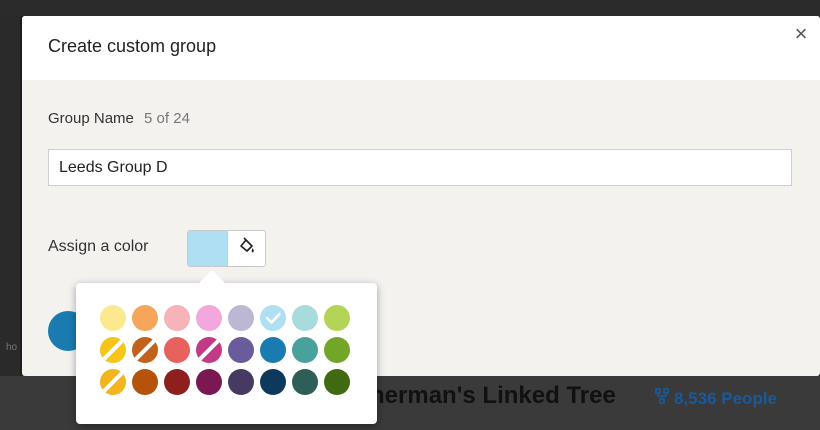 This screenshot has width=820, height=430. Describe the element at coordinates (98, 246) in the screenshot. I see `assign-color-label: Assign a color` at that location.